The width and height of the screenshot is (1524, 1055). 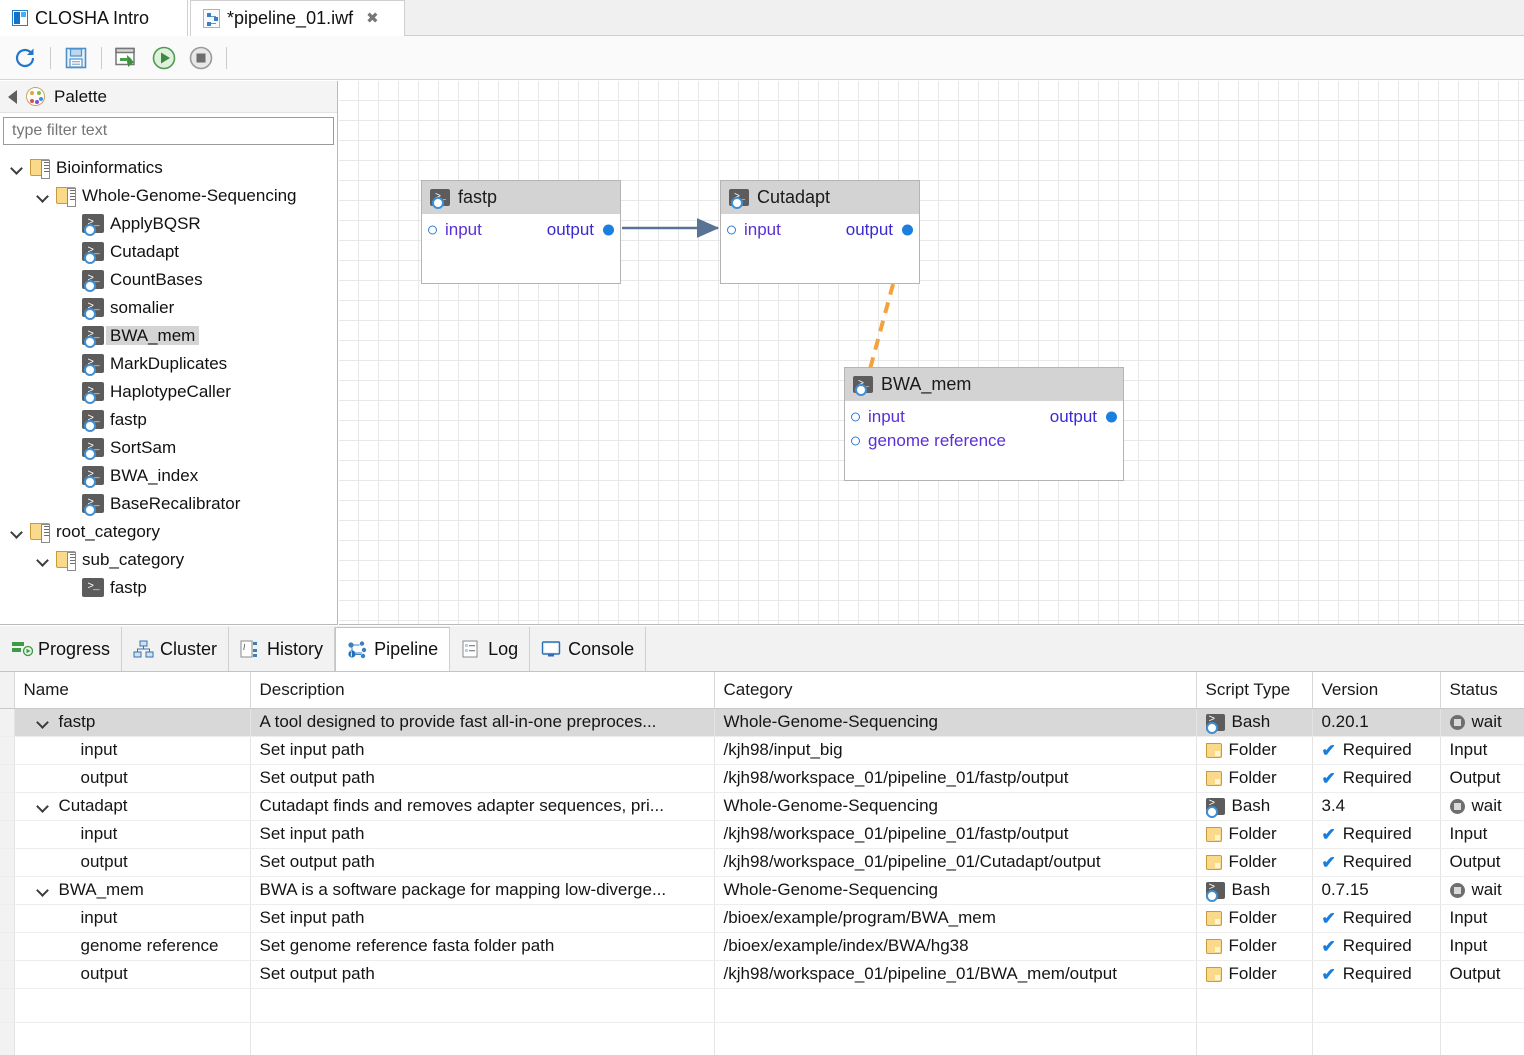 What do you see at coordinates (61, 649) in the screenshot?
I see `tab-progress: Progress` at bounding box center [61, 649].